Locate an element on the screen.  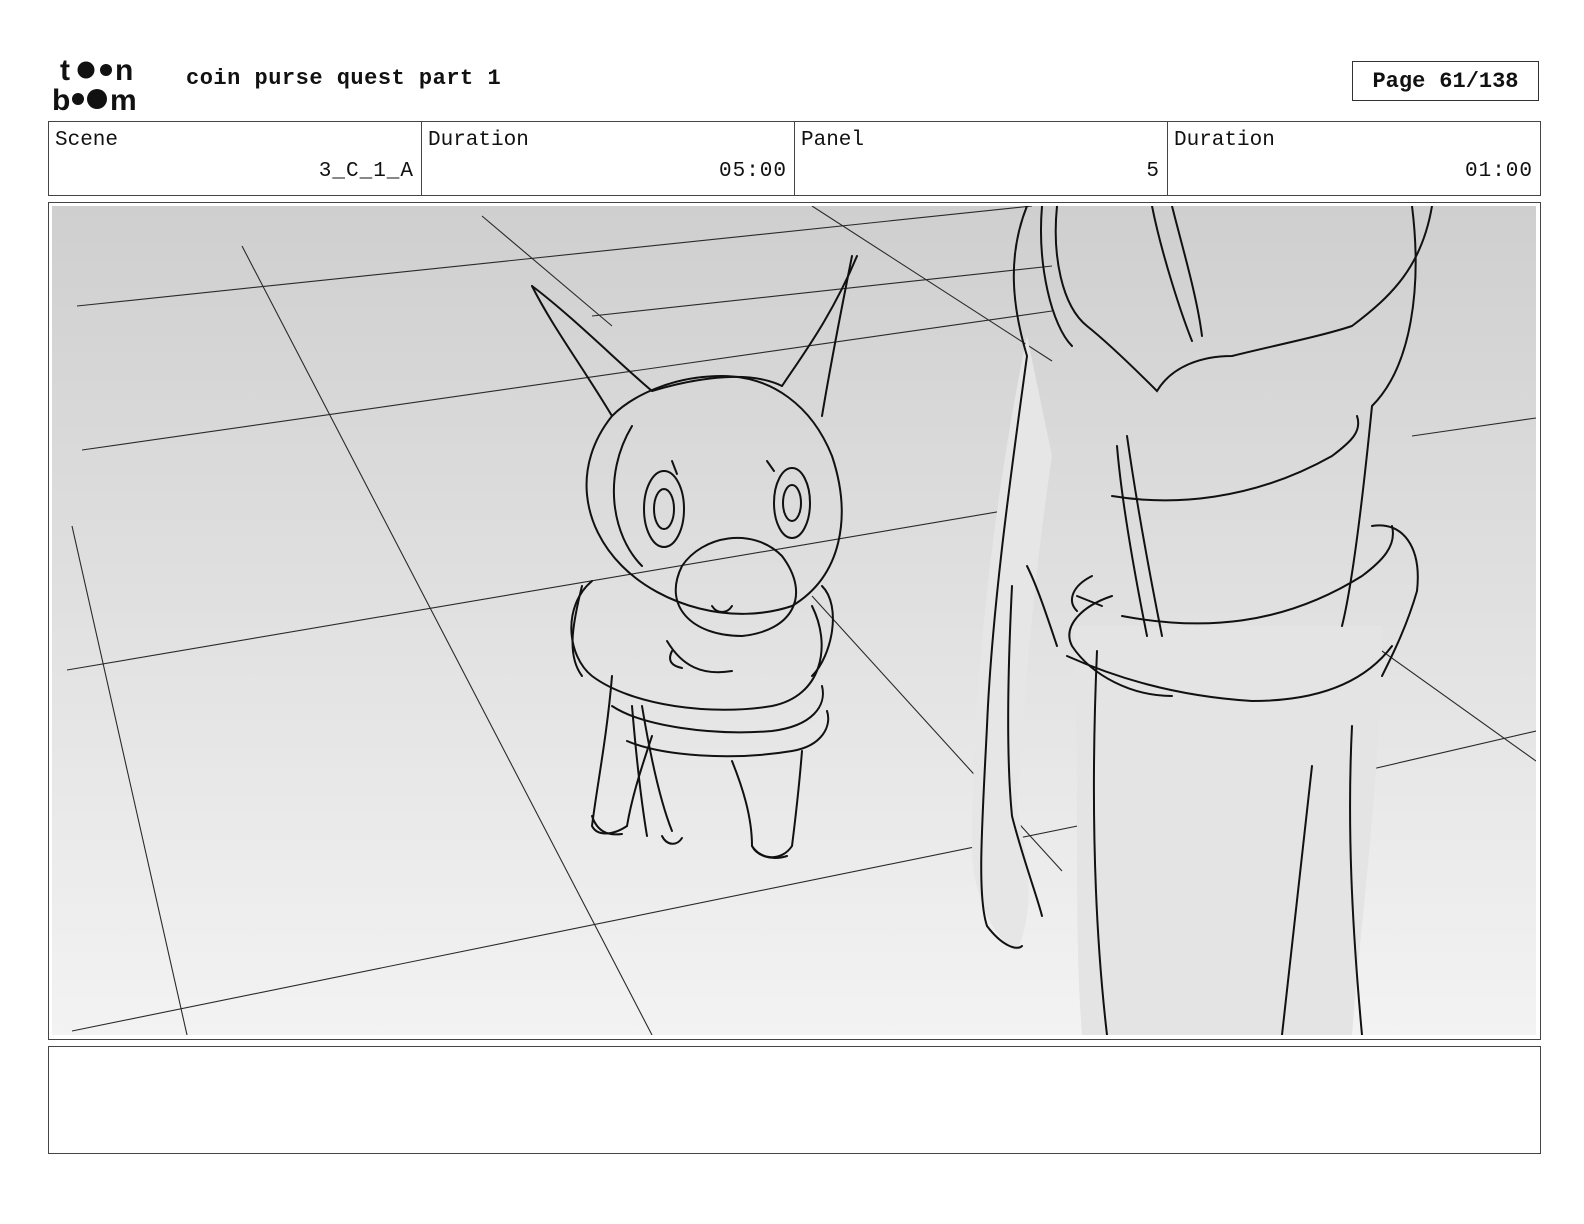
toonboom-logo: t n b m is located at coordinates (94, 83).